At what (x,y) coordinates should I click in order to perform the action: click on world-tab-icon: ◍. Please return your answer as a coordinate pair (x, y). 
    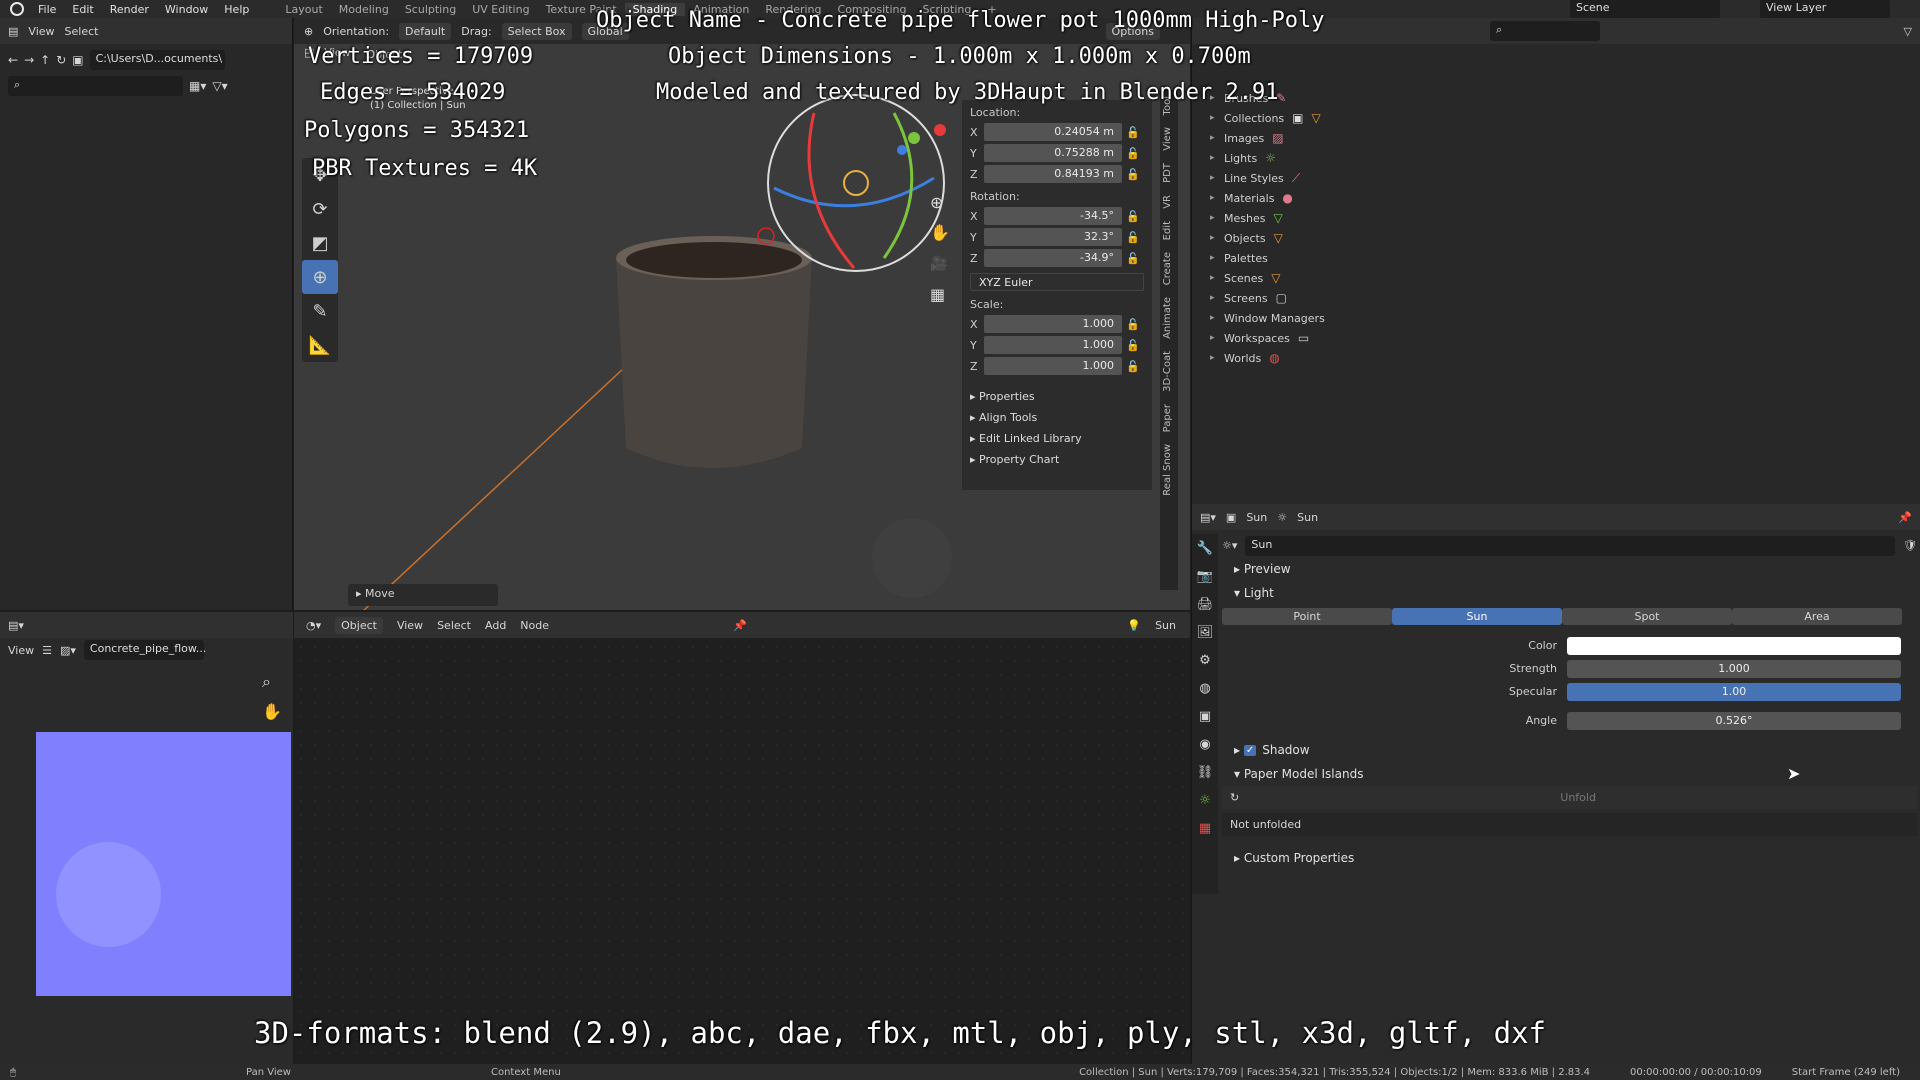
    Looking at the image, I should click on (1205, 688).